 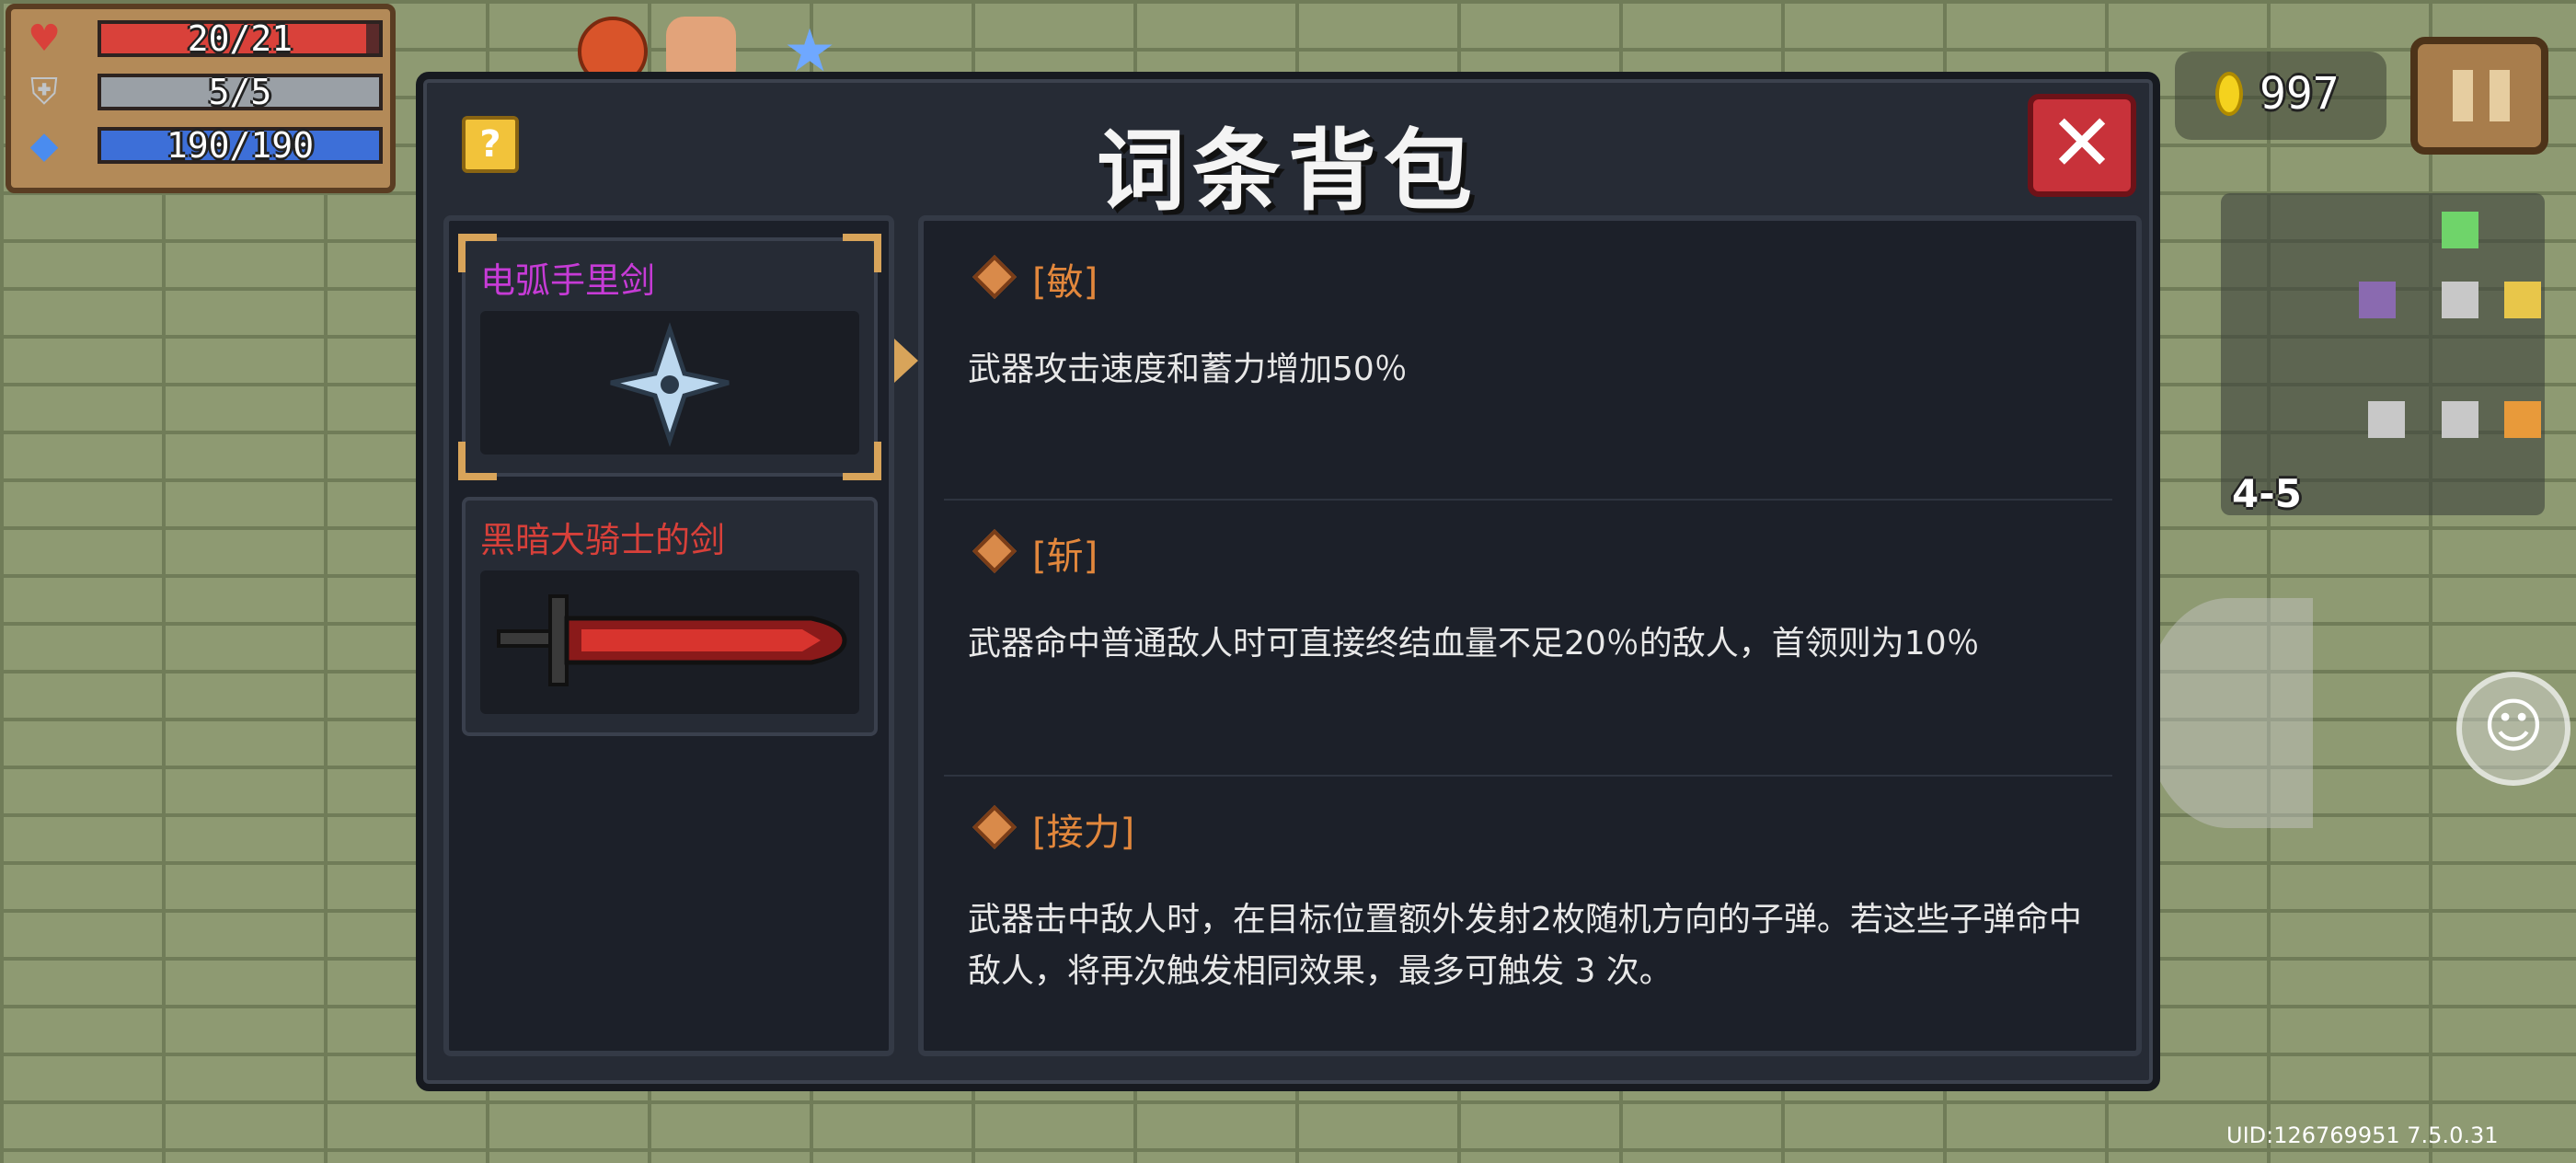 I want to click on close-button: ✕, so click(x=2082, y=145).